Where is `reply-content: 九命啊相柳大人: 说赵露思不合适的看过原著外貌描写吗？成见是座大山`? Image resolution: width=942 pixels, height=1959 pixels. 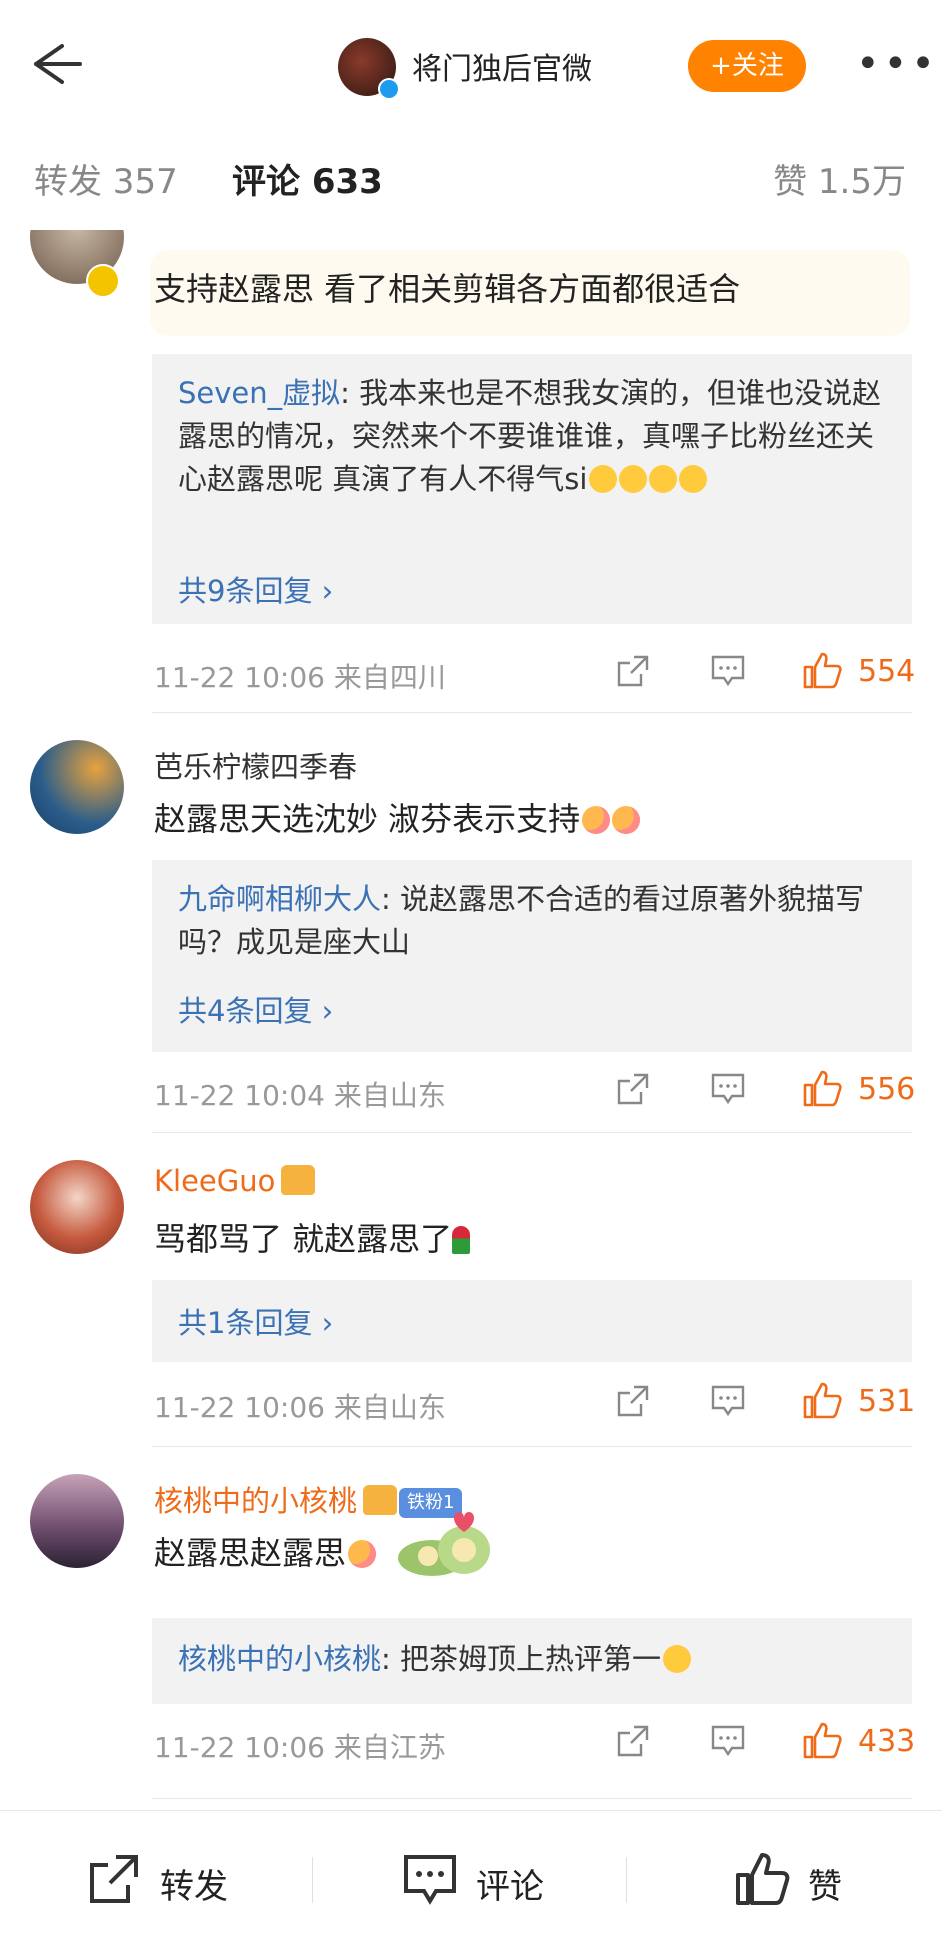
reply-content: 九命啊相柳大人: 说赵露思不合适的看过原著外貌描写吗？成见是座大山 is located at coordinates (533, 921).